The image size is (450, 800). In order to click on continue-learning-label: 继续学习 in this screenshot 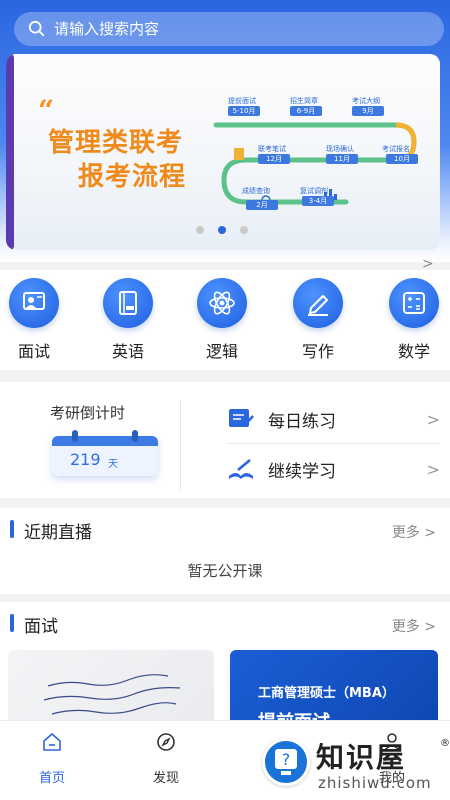, I will do `click(302, 471)`.